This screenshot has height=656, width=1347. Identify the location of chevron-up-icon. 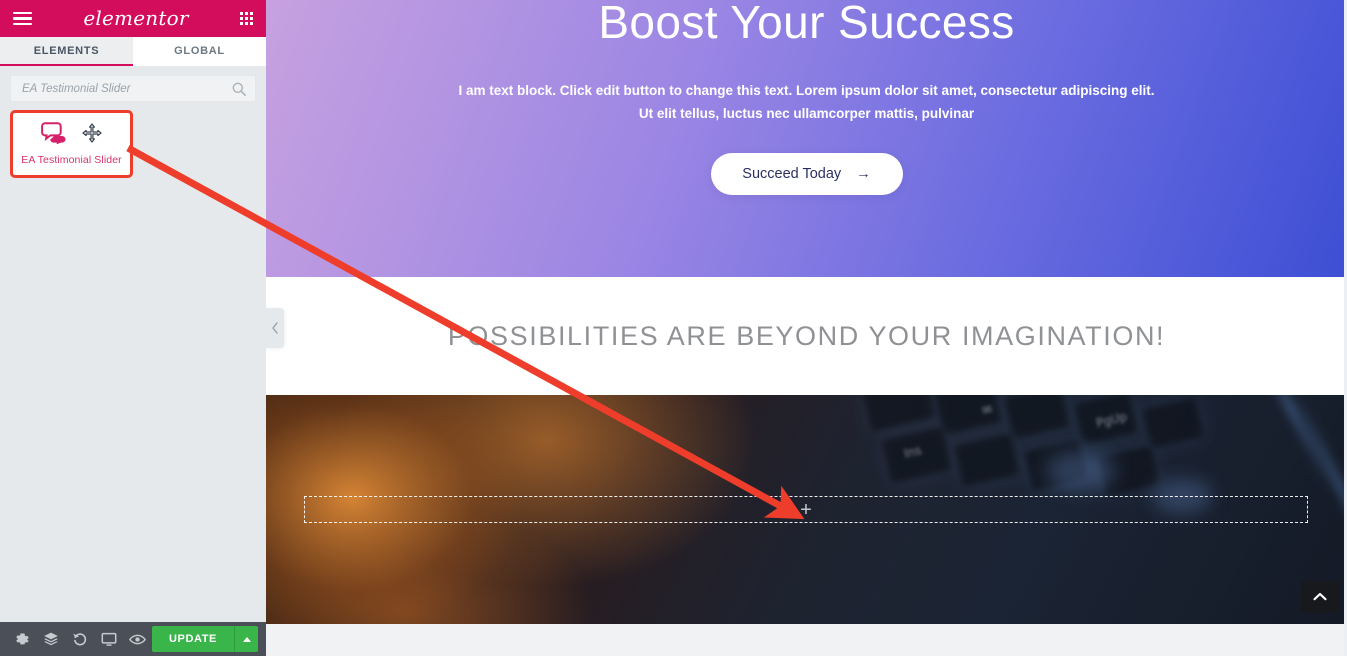
(1320, 596).